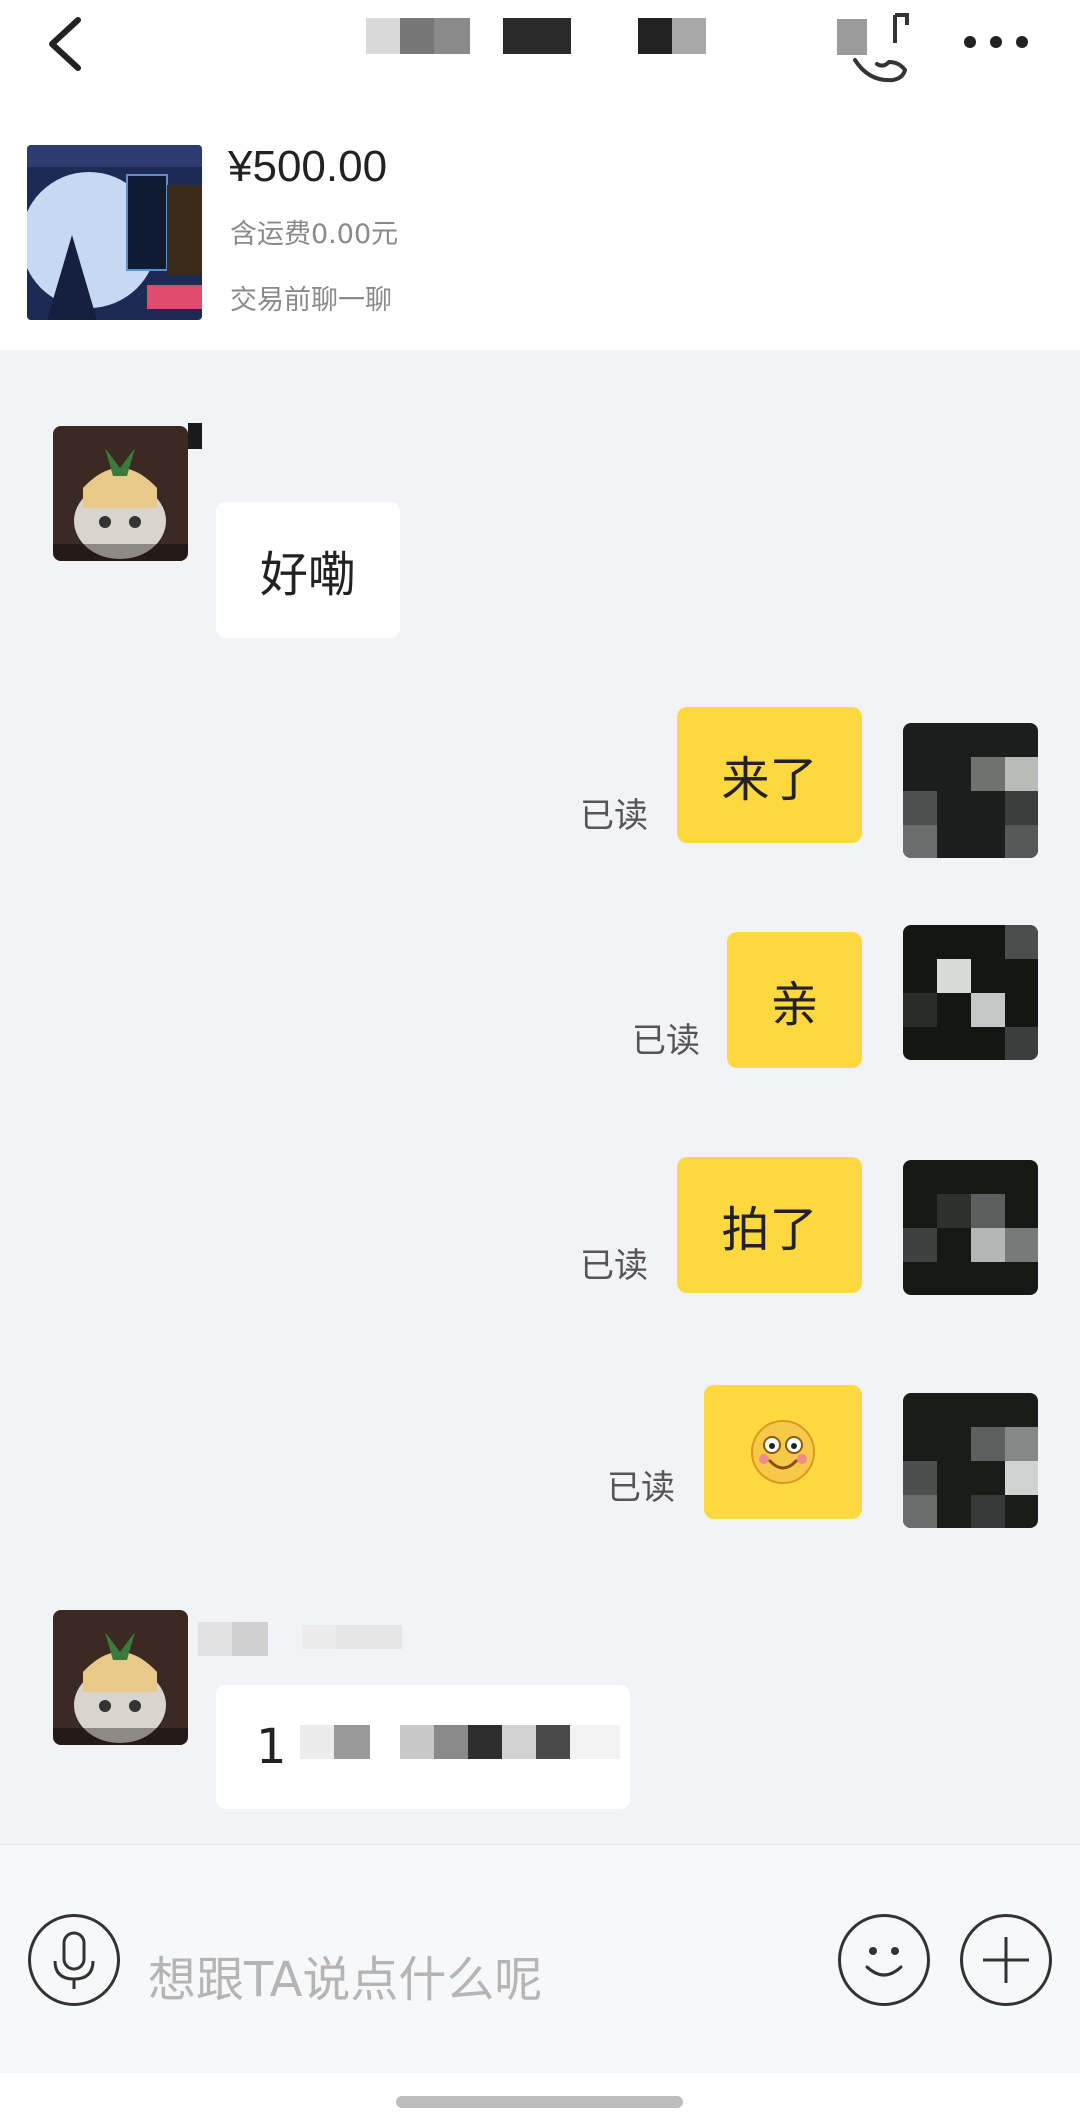 The width and height of the screenshot is (1080, 2128). I want to click on voice-button, so click(74, 1960).